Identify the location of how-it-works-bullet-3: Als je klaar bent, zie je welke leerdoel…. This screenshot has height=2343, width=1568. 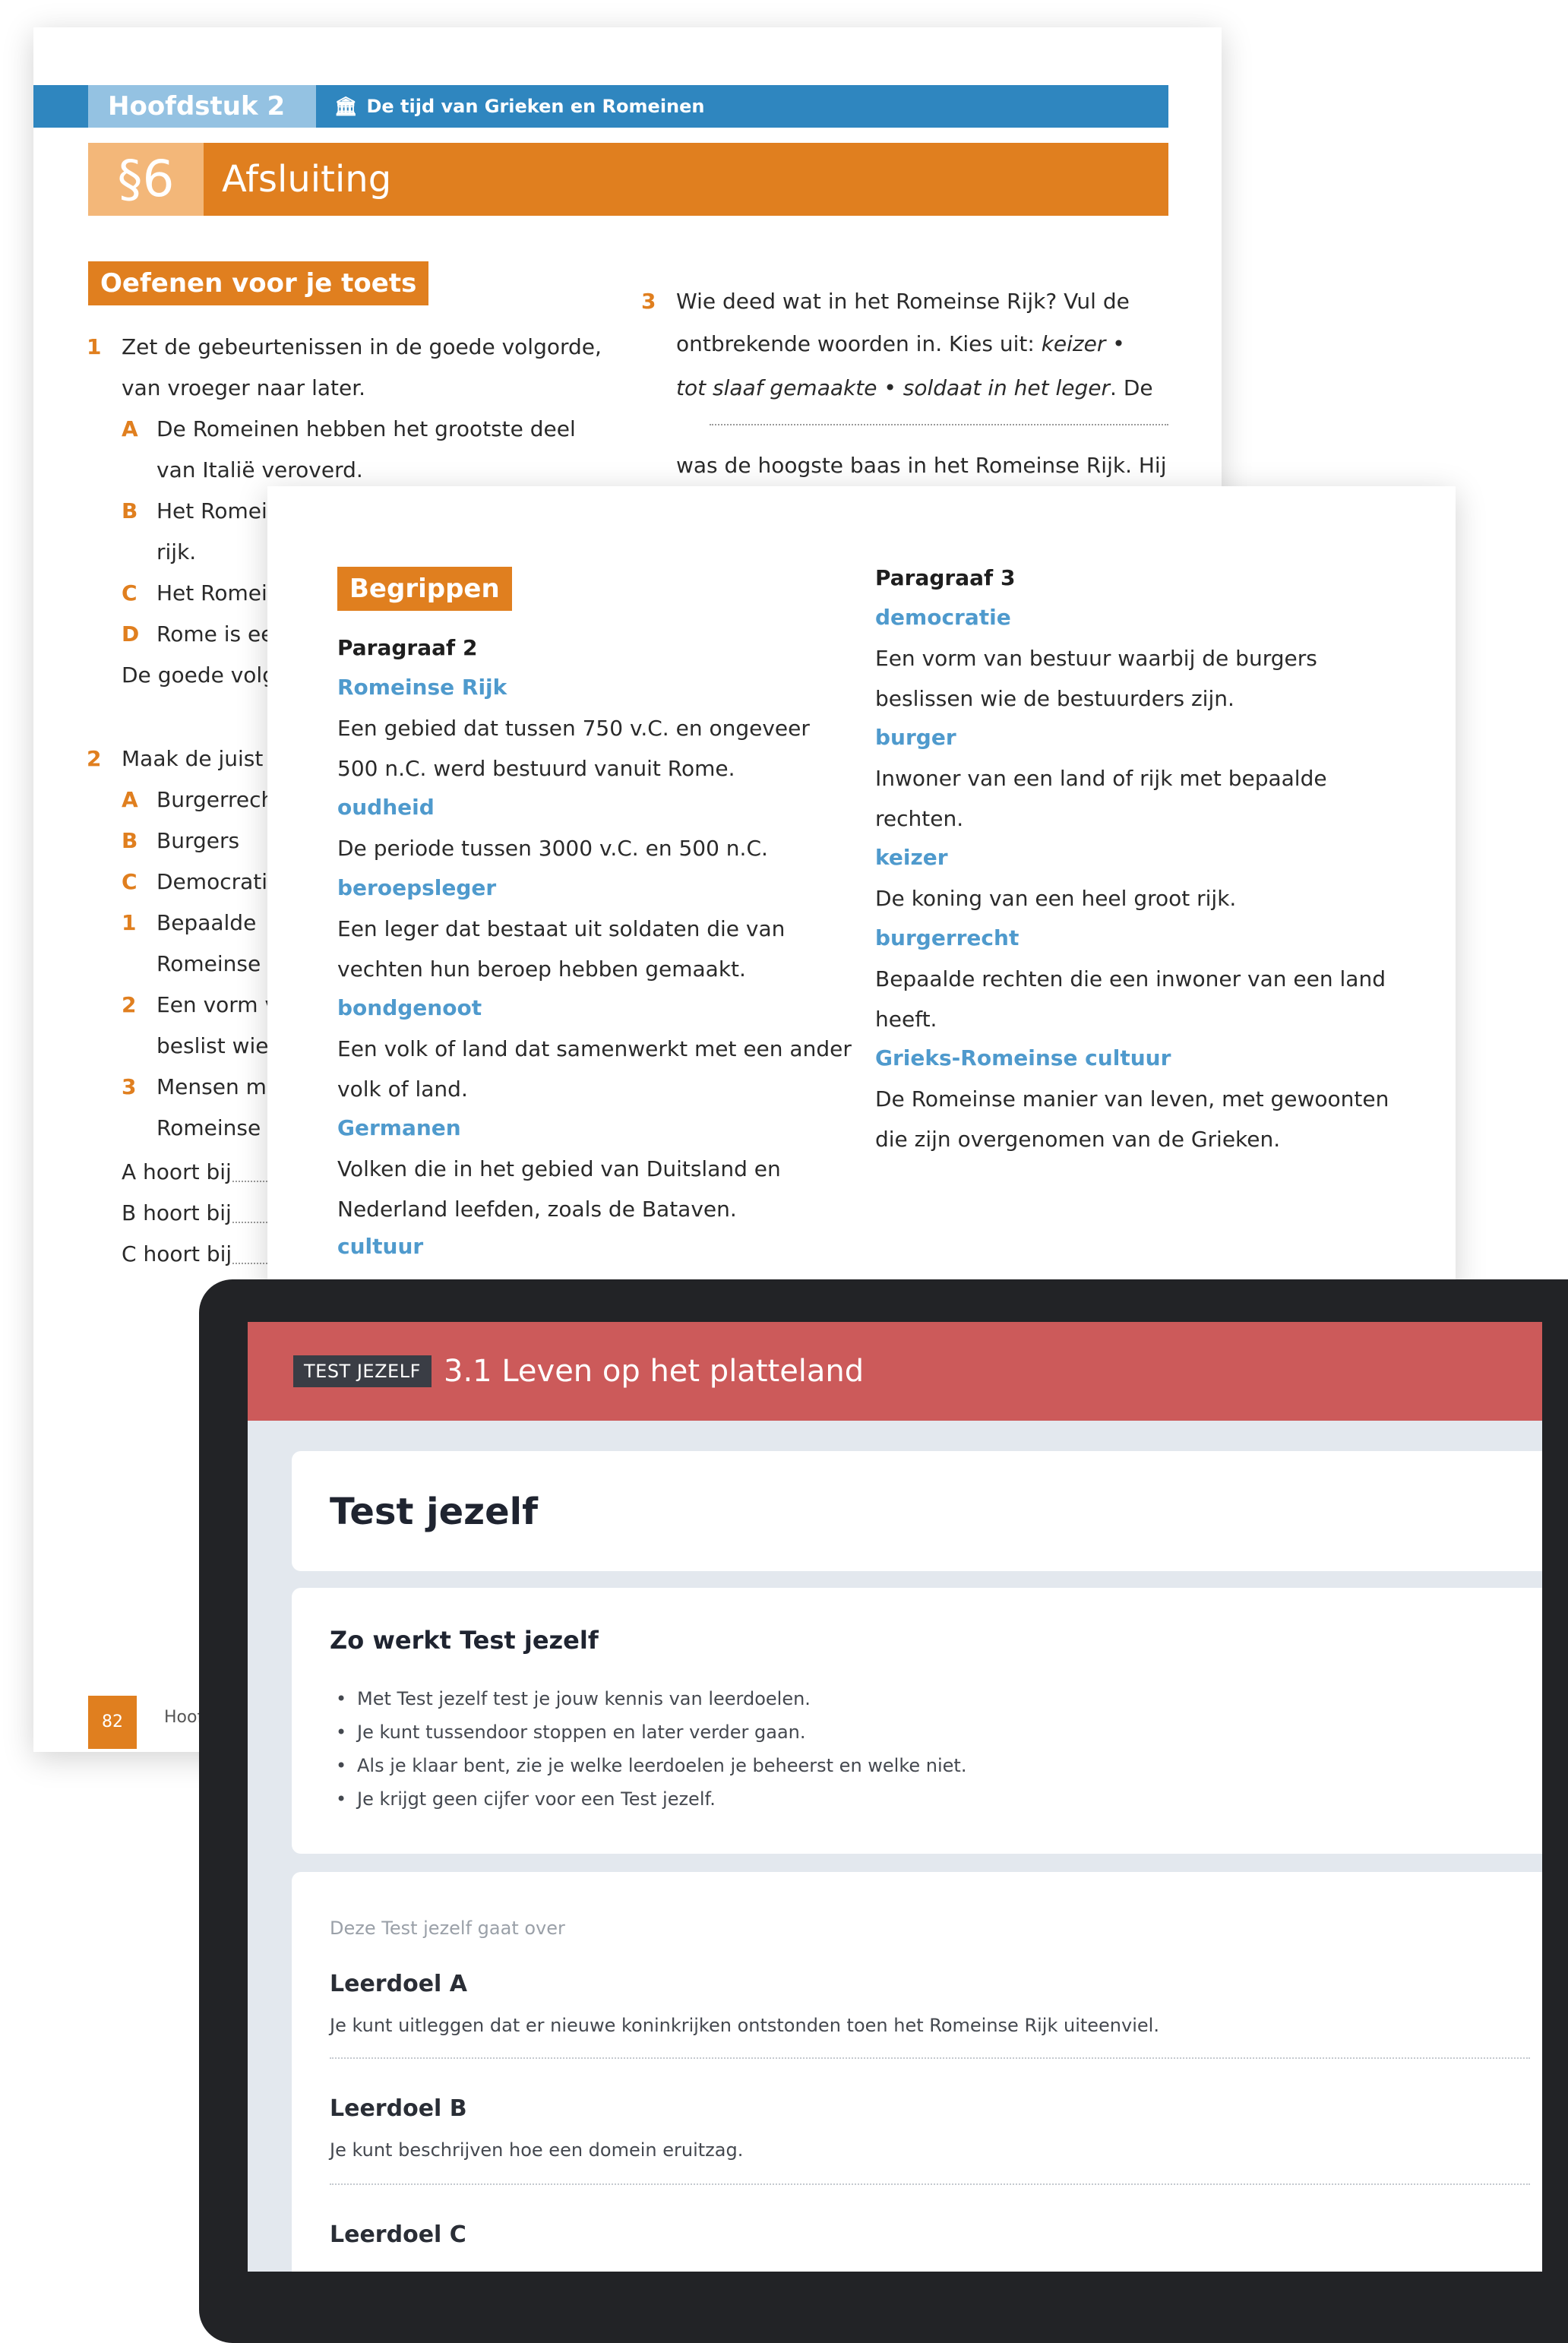
(651, 1765).